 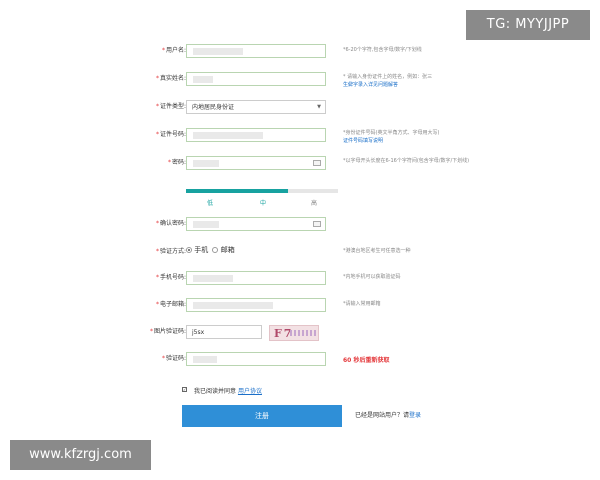 I want to click on row-realname: *真实姓名:, so click(x=93, y=79).